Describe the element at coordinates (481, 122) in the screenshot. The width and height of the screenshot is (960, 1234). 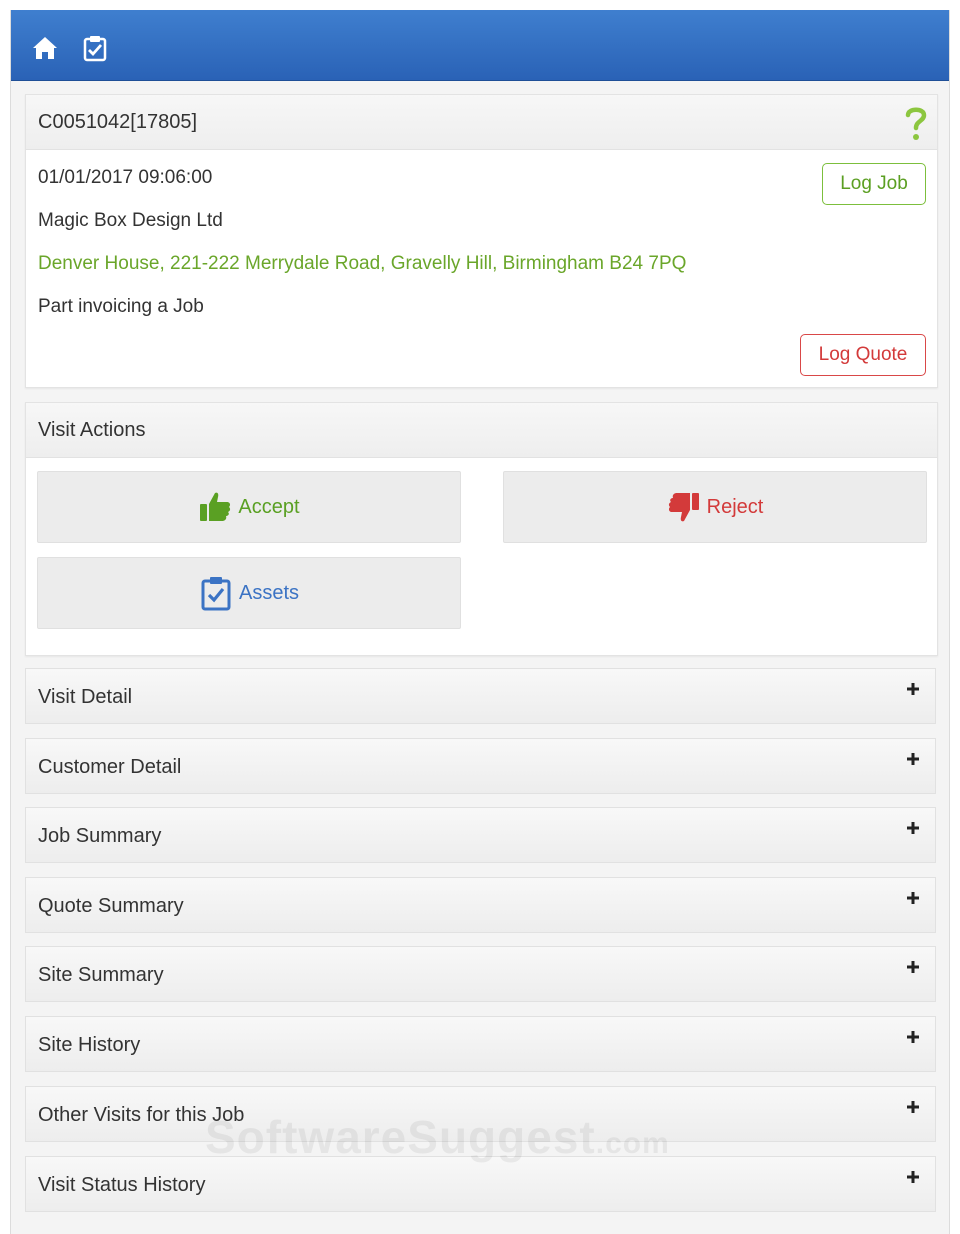
I see `job-id-header: C0051042[17805]` at that location.